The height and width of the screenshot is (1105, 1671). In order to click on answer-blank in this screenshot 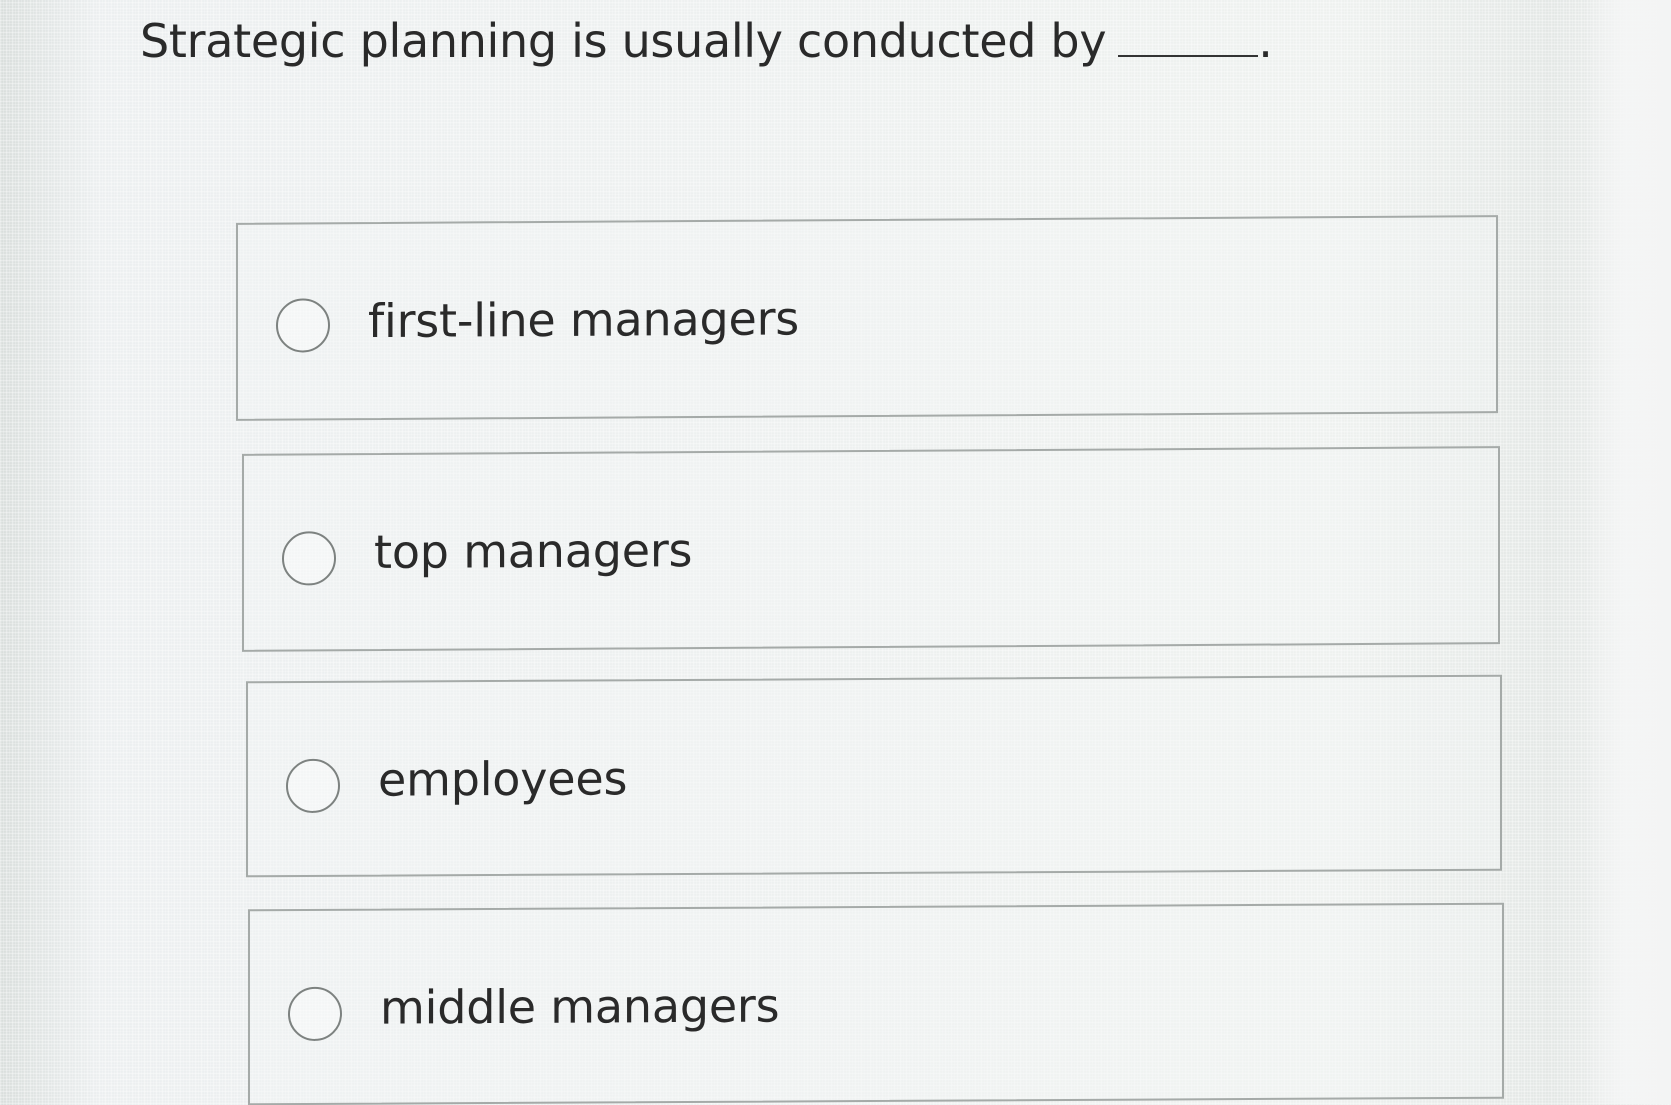, I will do `click(1188, 56)`.